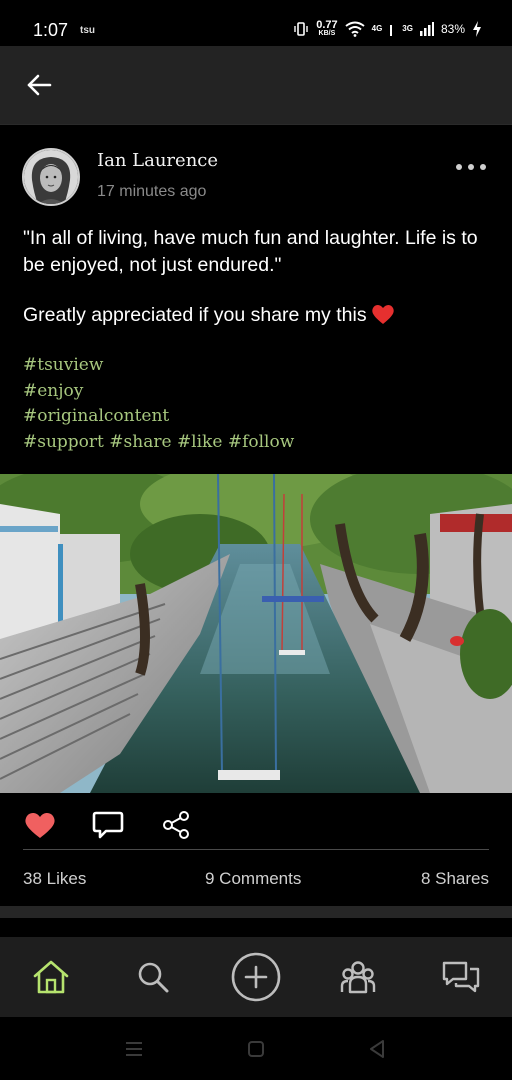  I want to click on divider, so click(256, 849).